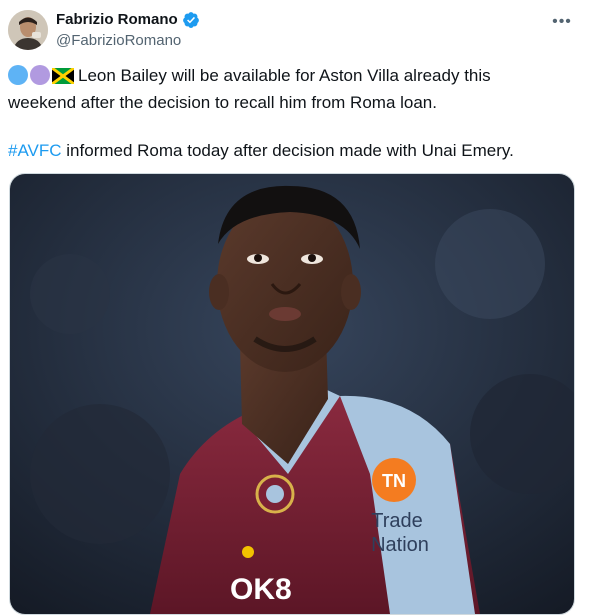  What do you see at coordinates (397, 521) in the screenshot?
I see `sponsor-line-1: Trade` at bounding box center [397, 521].